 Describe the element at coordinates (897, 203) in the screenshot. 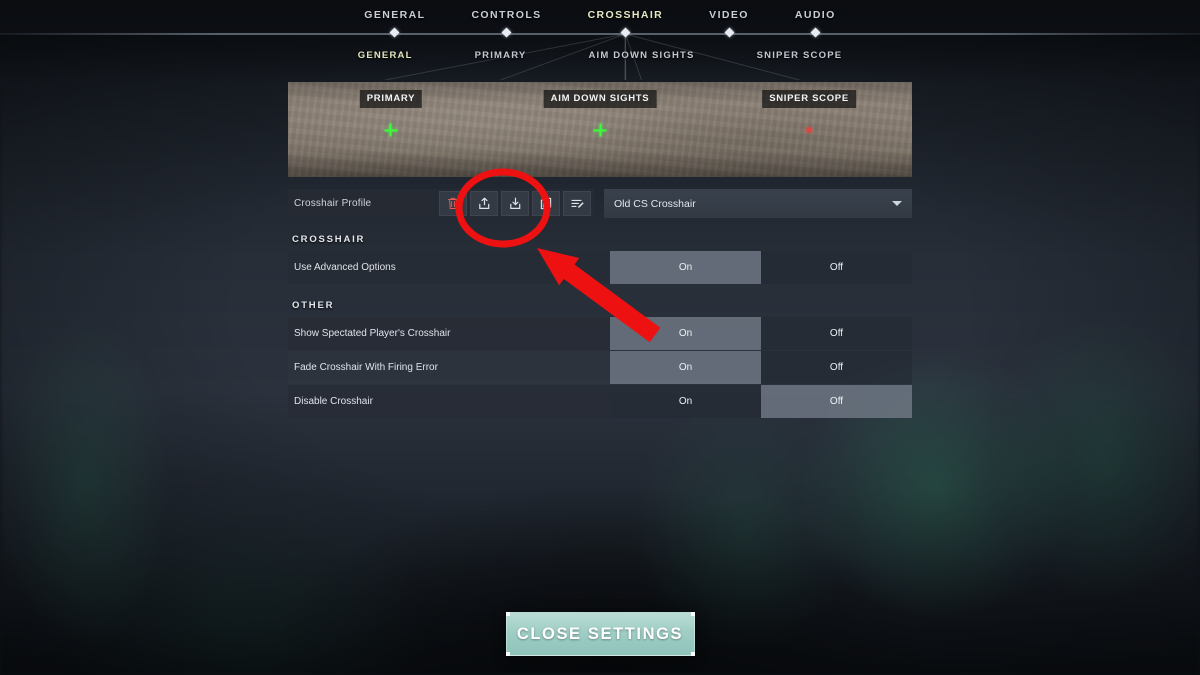

I see `chevron-down-icon` at that location.